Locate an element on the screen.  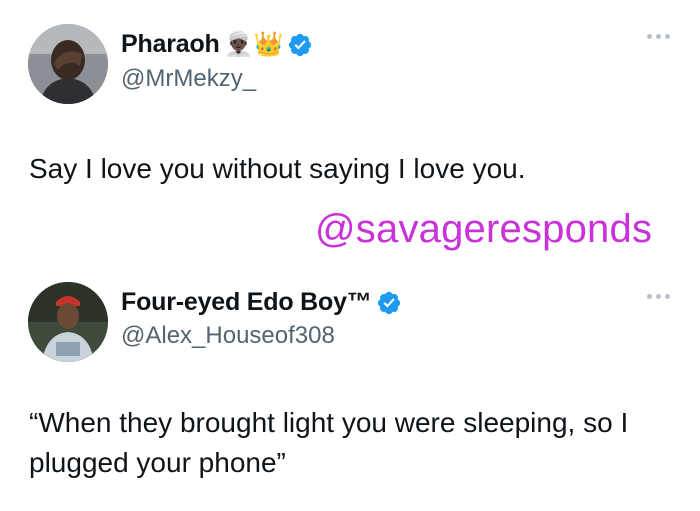
handle: @Alex_Houseof308 is located at coordinates (228, 336).